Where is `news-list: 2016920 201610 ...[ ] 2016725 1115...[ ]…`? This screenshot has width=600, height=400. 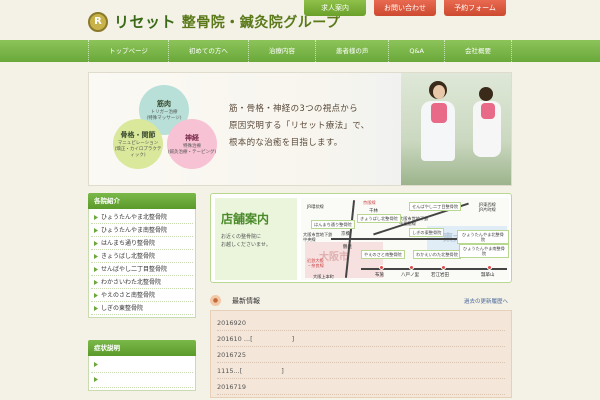
news-list: 2016920 201610 ...[ ] 2016725 1115...[ ]… is located at coordinates (361, 354).